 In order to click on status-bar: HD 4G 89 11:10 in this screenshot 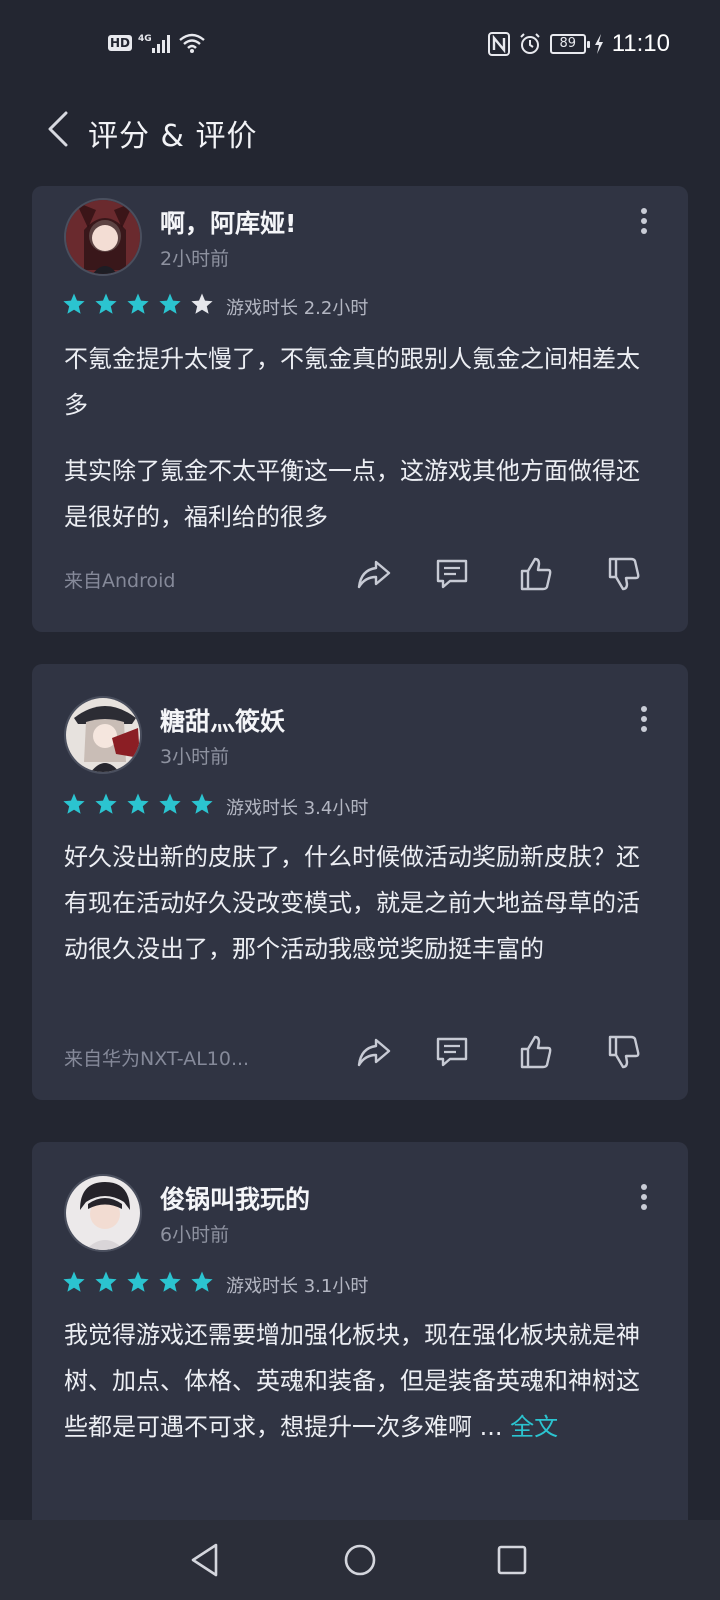, I will do `click(360, 45)`.